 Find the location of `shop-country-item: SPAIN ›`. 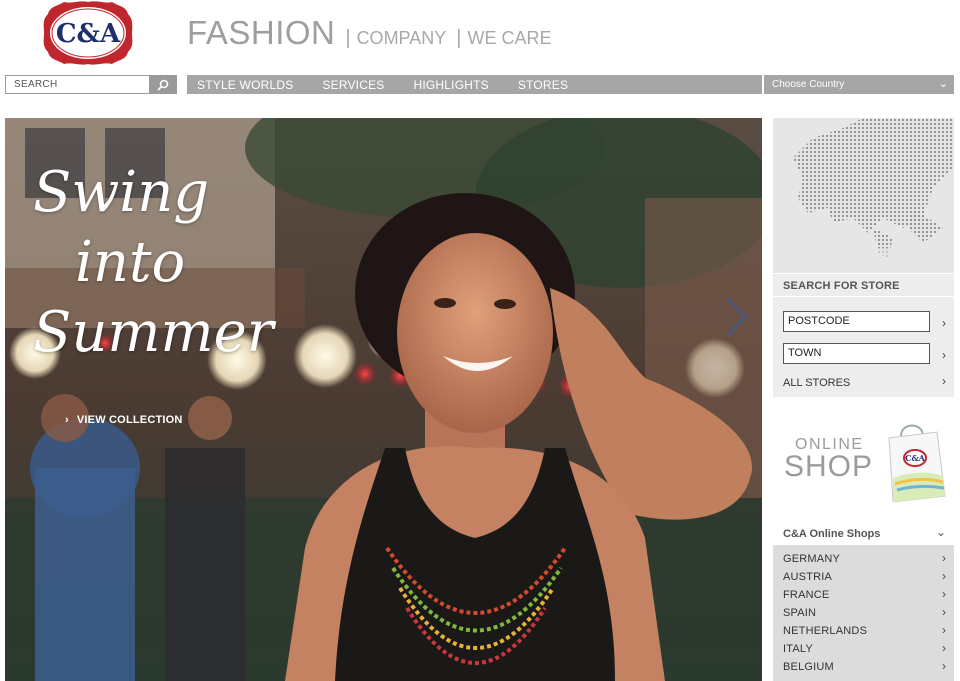

shop-country-item: SPAIN › is located at coordinates (863, 612).